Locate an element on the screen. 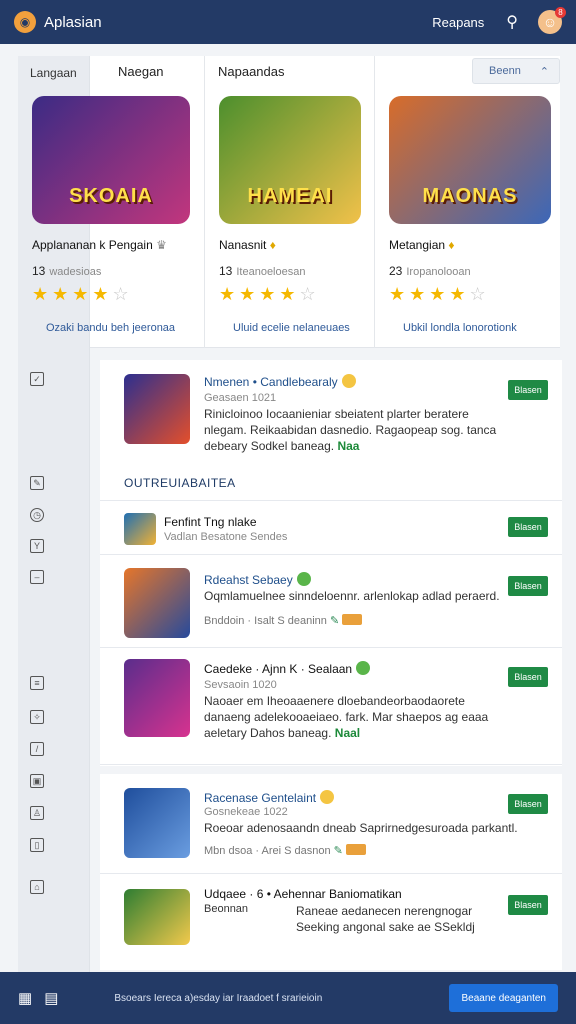  section-heading: OUTREUIABAITEA is located at coordinates (180, 483).